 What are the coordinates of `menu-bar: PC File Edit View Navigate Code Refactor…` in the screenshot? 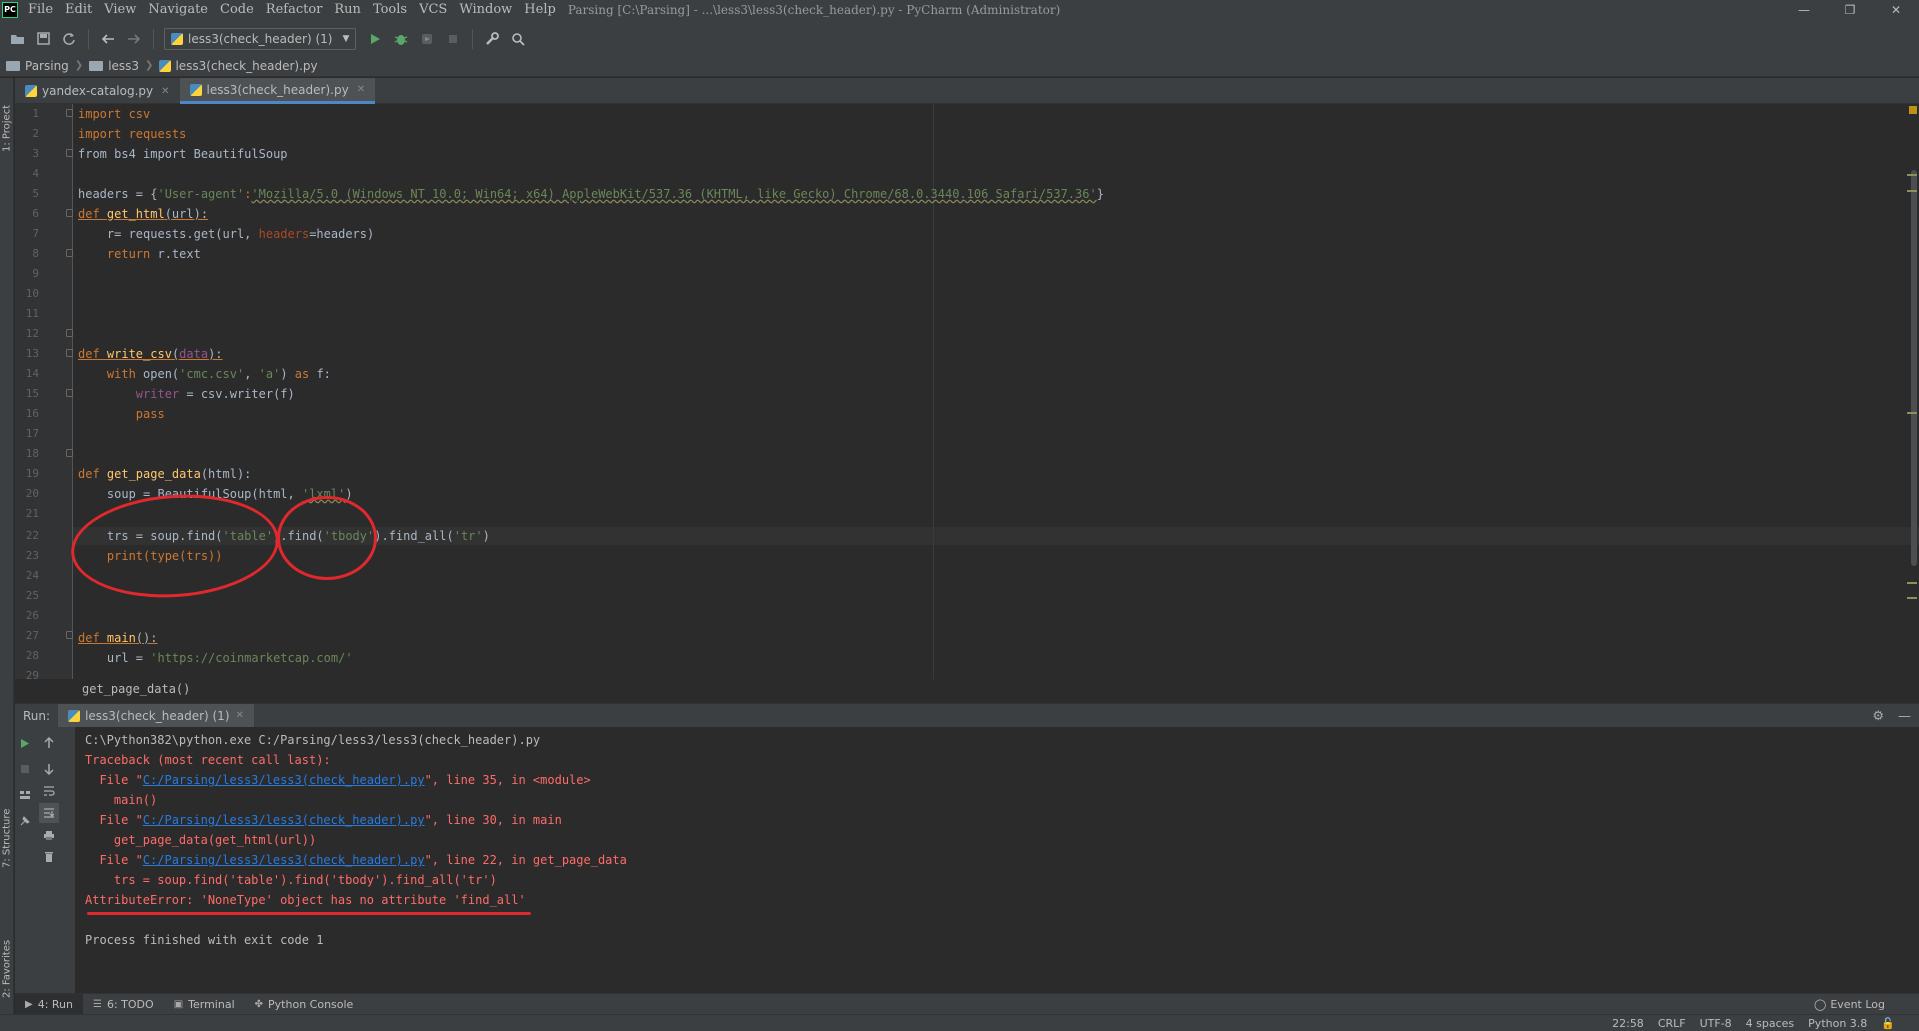 It's located at (959, 9).